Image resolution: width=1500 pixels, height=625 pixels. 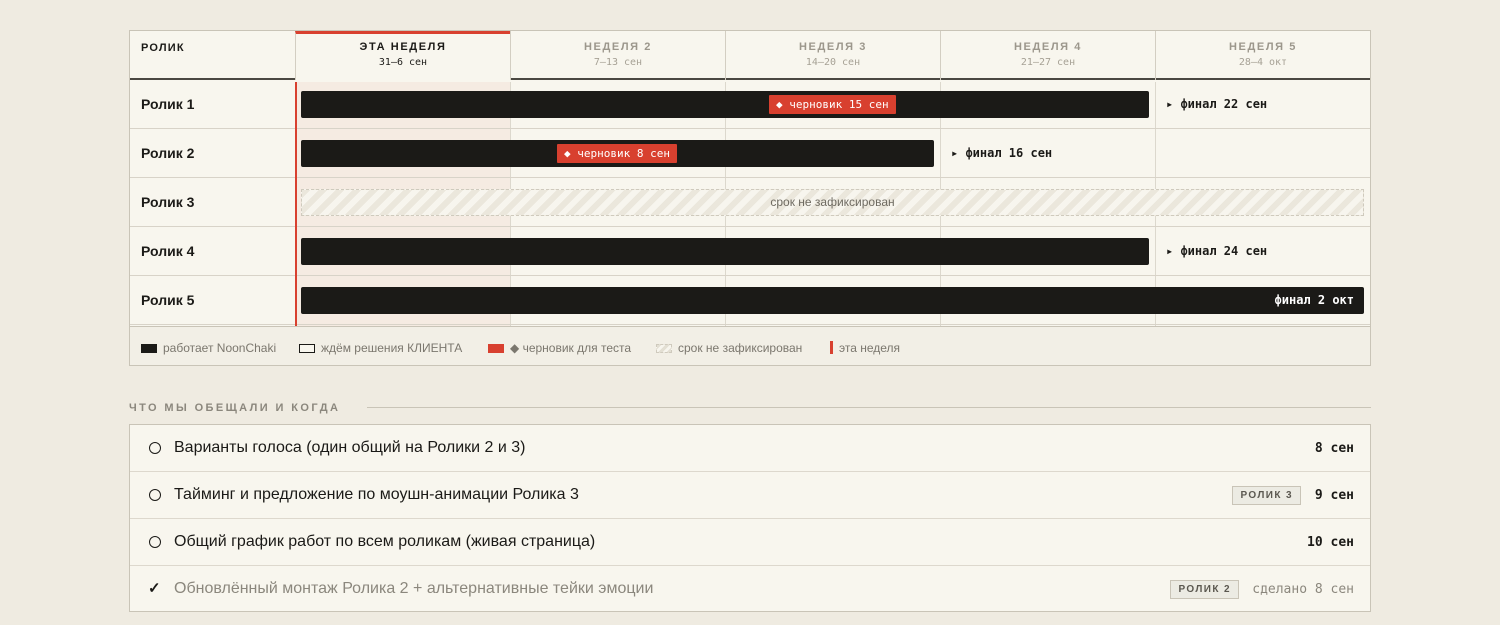 What do you see at coordinates (496, 348) in the screenshot?
I see `legend-swatch-red` at bounding box center [496, 348].